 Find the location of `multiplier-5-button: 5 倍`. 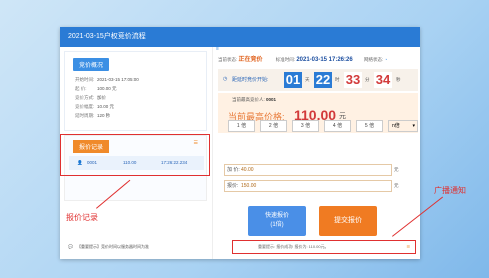

multiplier-5-button: 5 倍 is located at coordinates (369, 126).